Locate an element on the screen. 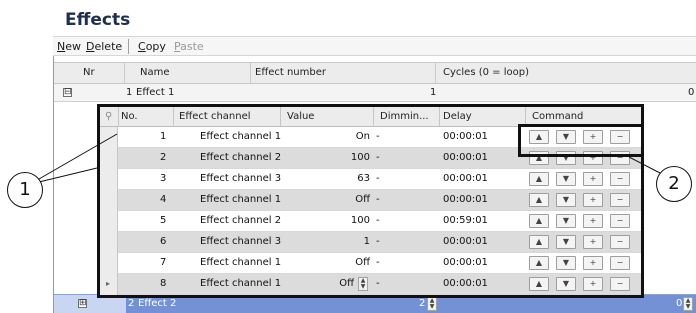 This screenshot has height=313, width=696. collapse-icon: ⊟ is located at coordinates (67, 92).